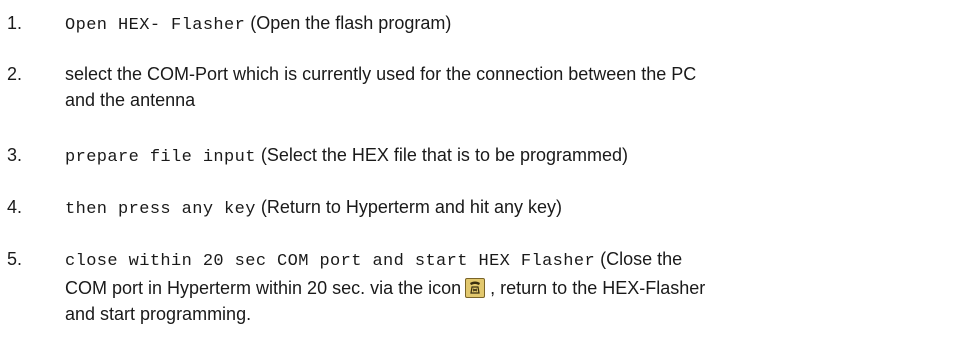  What do you see at coordinates (475, 288) in the screenshot?
I see `disconnect-phone-icon` at bounding box center [475, 288].